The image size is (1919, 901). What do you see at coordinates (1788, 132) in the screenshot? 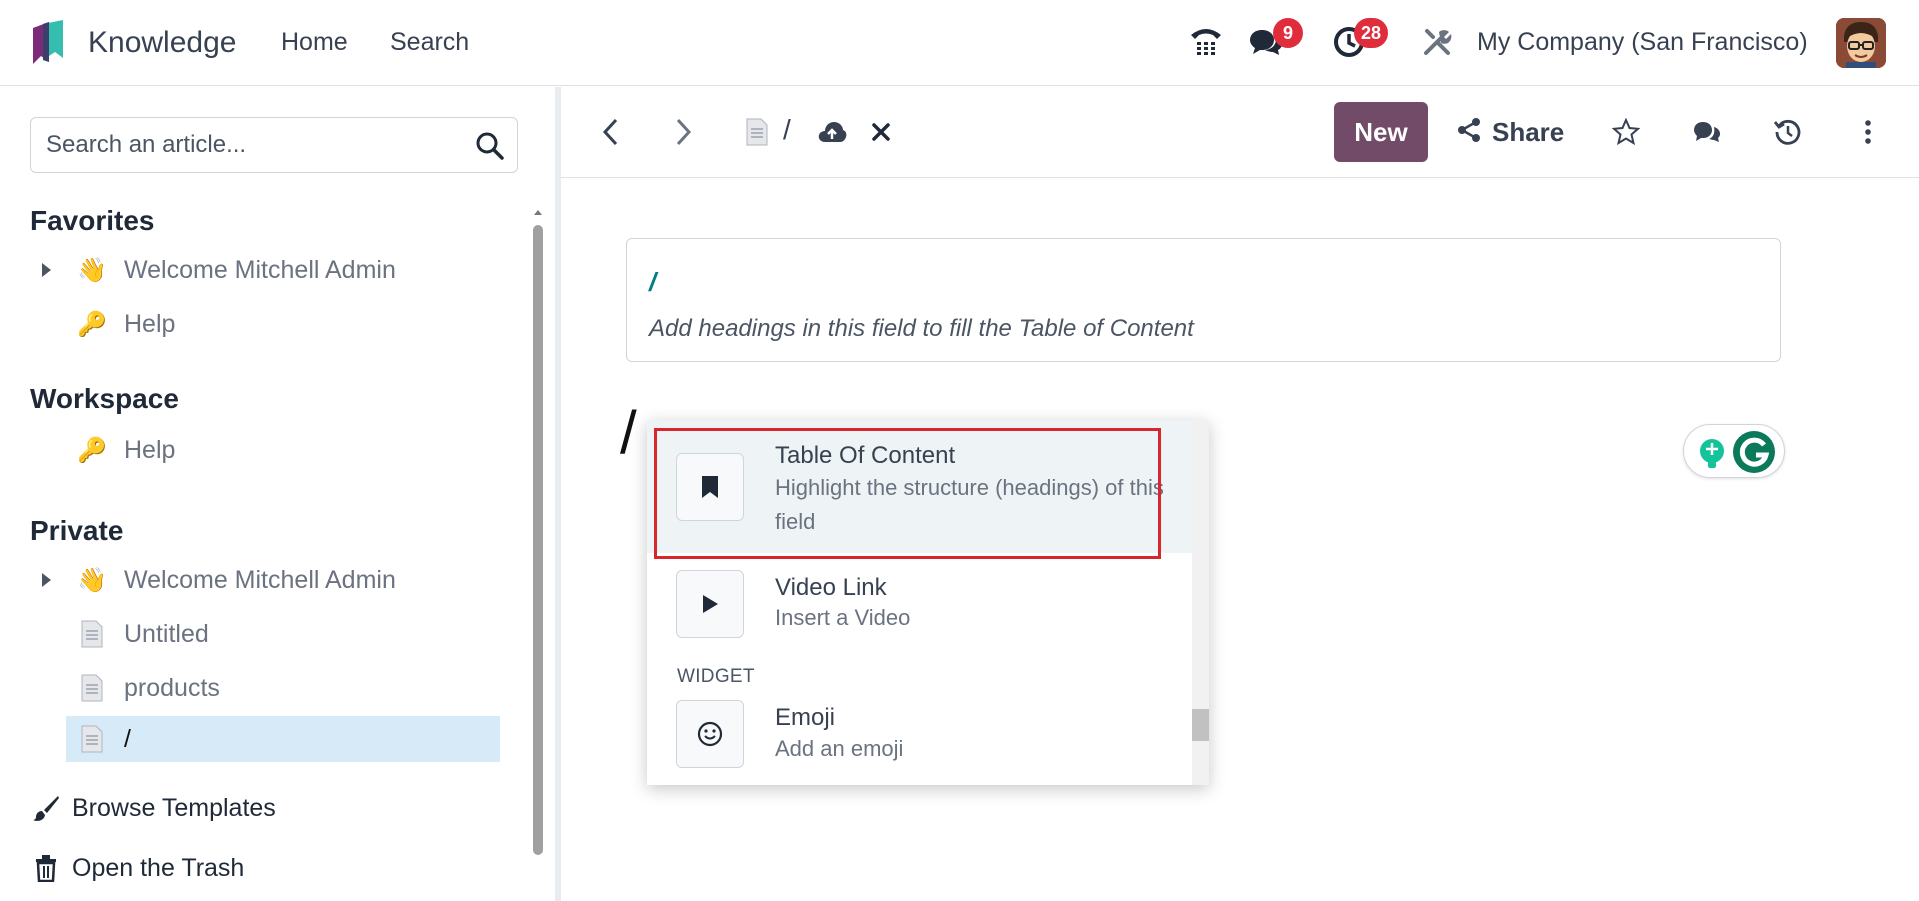
I see `history-icon` at bounding box center [1788, 132].